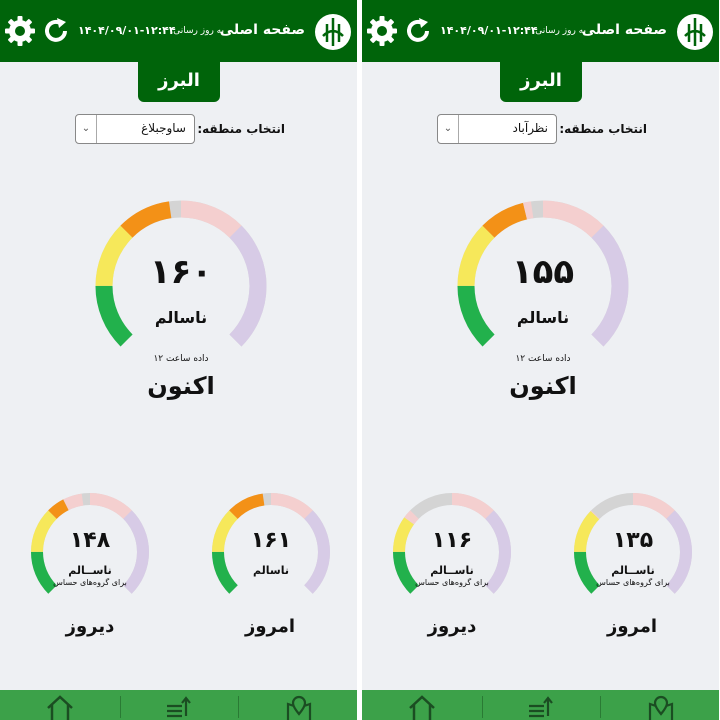 The height and width of the screenshot is (720, 720). I want to click on today-aqi-gauge: ۱۶۱ ناسالم, so click(271, 549).